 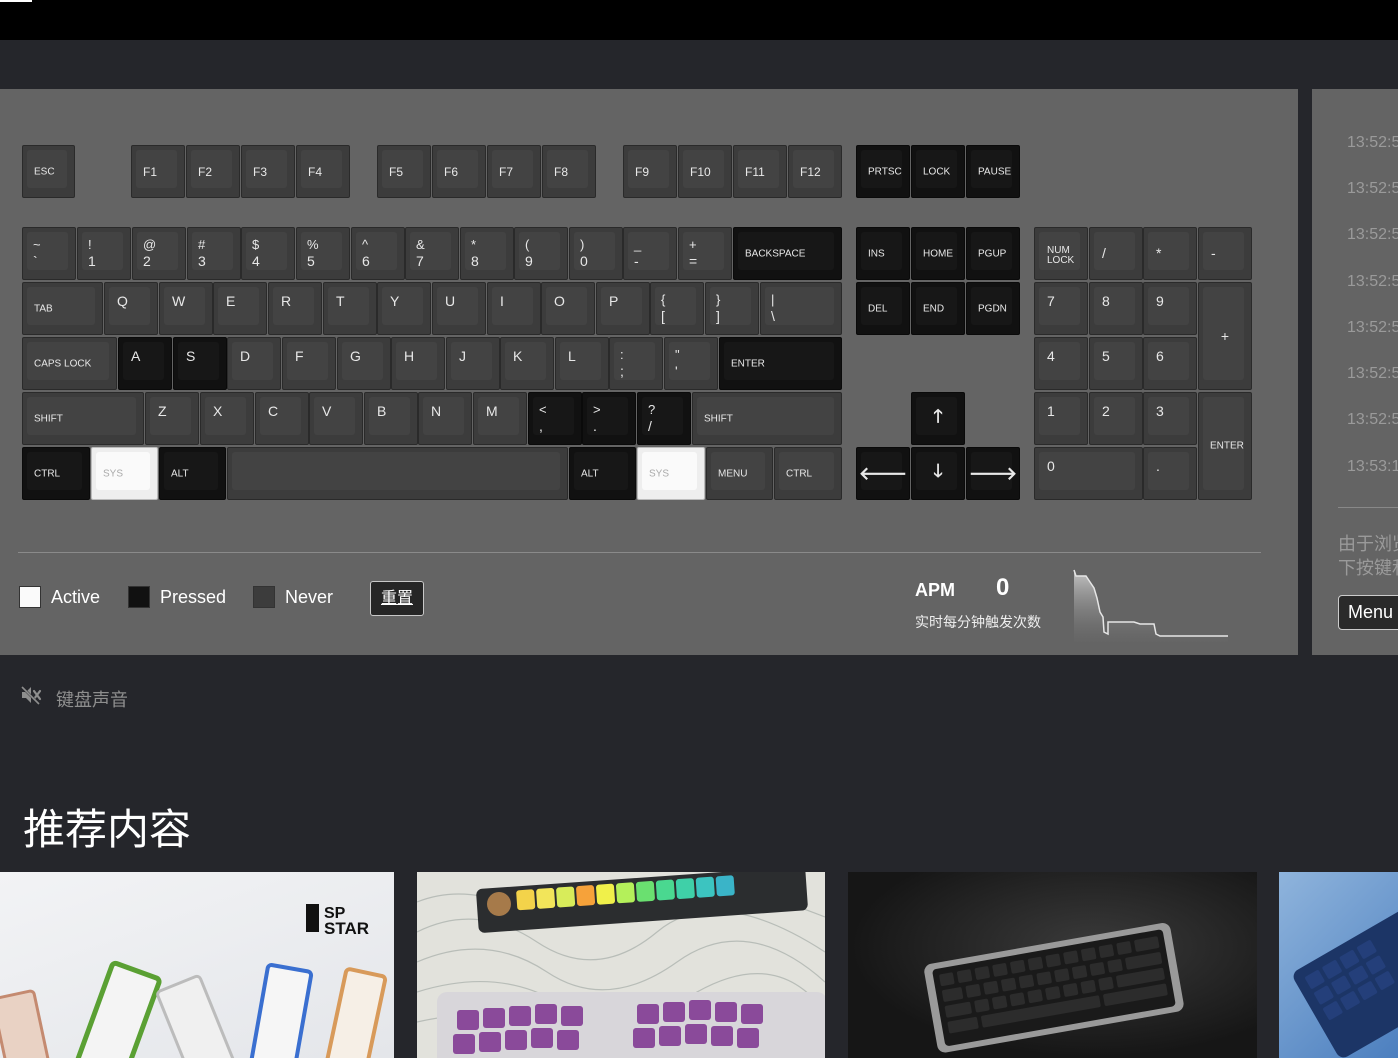 What do you see at coordinates (808, 473) in the screenshot?
I see `key-ctrl-right: CTRL` at bounding box center [808, 473].